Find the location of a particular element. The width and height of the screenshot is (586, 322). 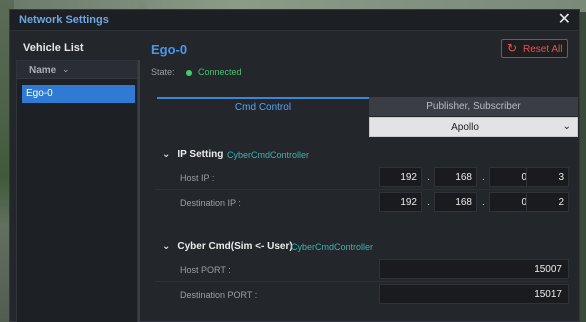

bridge-type-value: Apollo is located at coordinates (465, 127).